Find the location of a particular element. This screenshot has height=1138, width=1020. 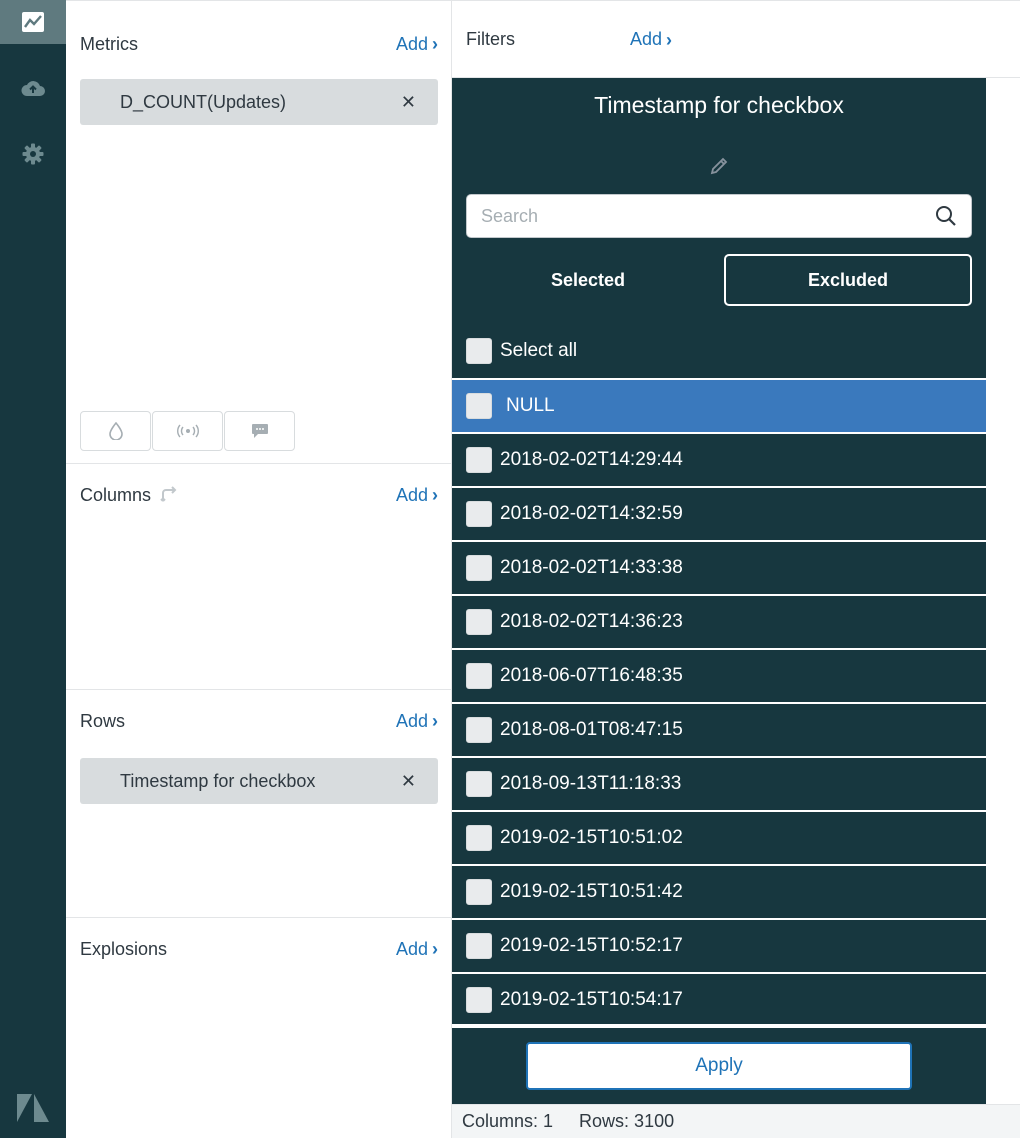

rows-section: Rows Add › Timestamp for checkbox ✕ is located at coordinates (259, 804).